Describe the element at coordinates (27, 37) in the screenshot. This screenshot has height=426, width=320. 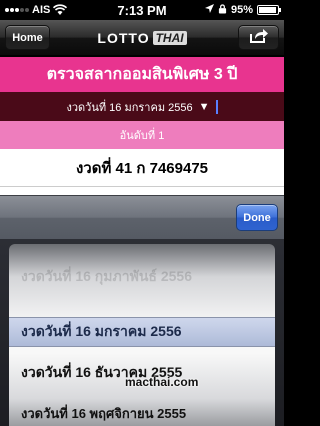
I see `home-button: Home` at that location.